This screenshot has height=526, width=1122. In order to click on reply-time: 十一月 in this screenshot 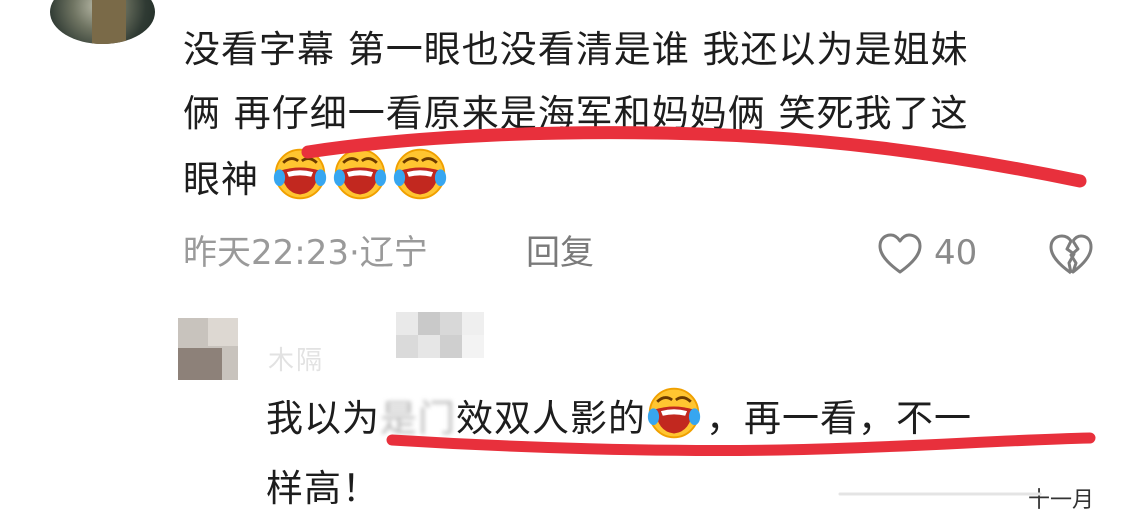, I will do `click(1061, 500)`.